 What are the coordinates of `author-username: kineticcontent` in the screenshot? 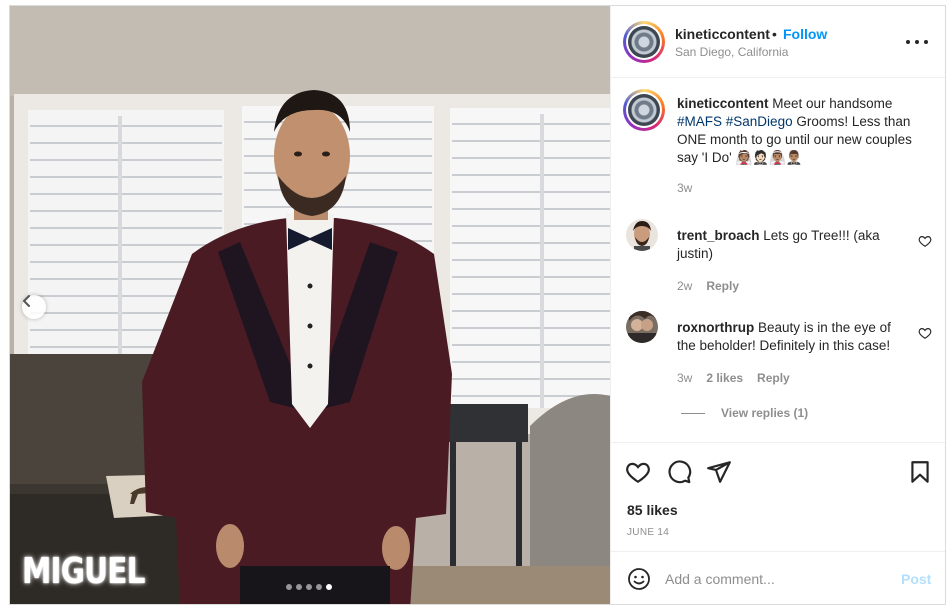 It's located at (722, 34).